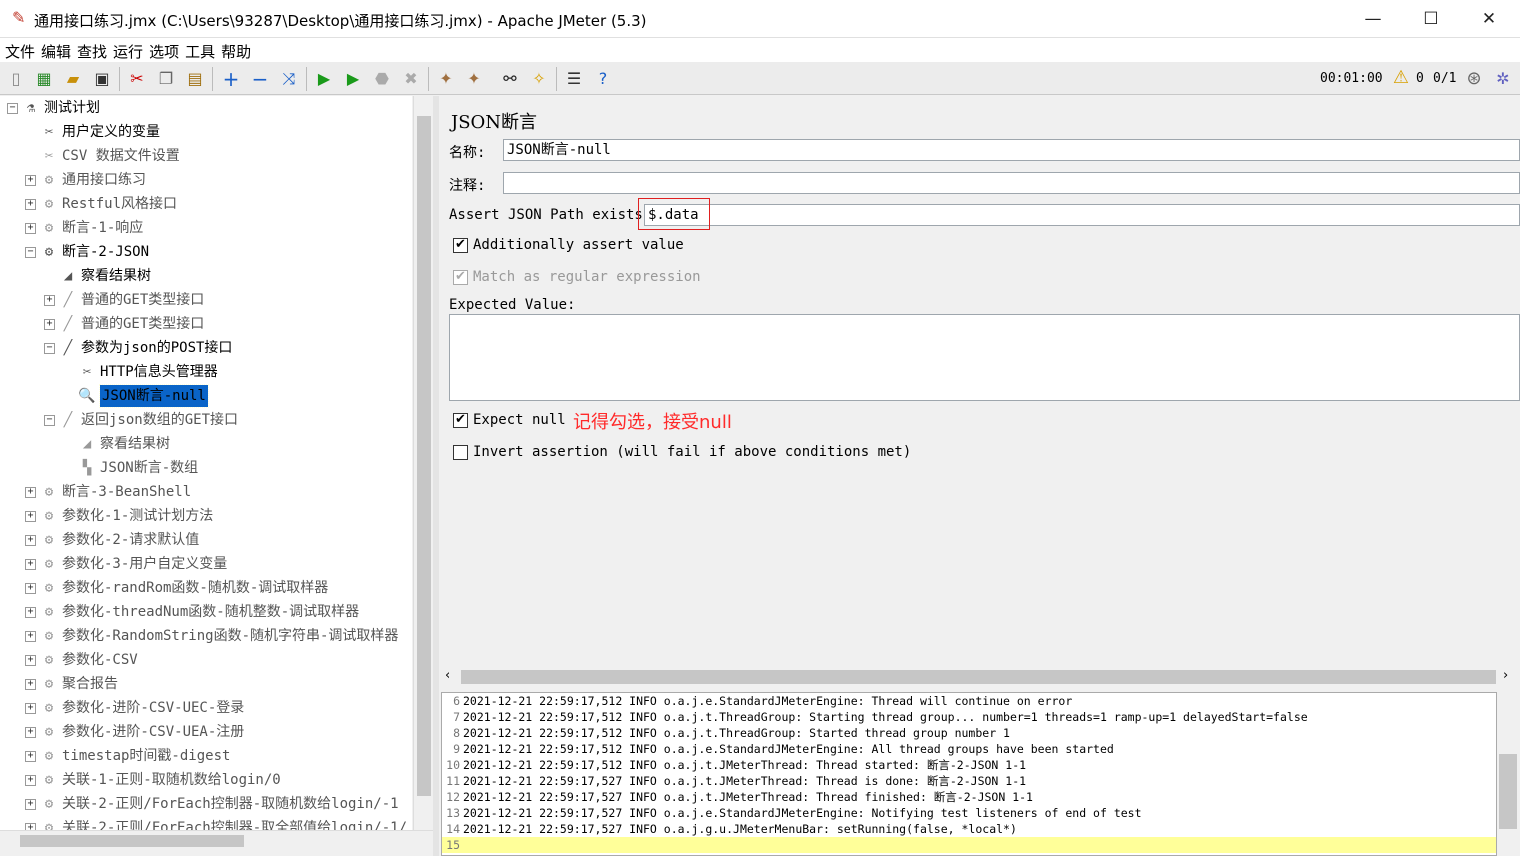  Describe the element at coordinates (1508, 774) in the screenshot. I see `log-vertical-scrollbar` at that location.